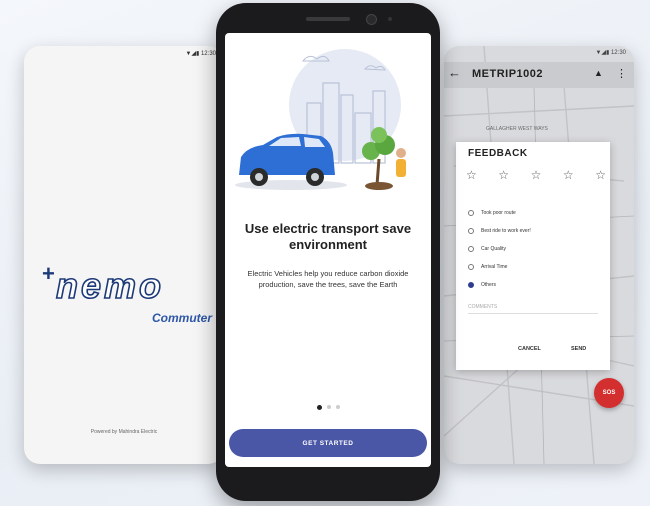 The height and width of the screenshot is (506, 650). I want to click on nemo-logo: + nemo Commuter, so click(133, 293).